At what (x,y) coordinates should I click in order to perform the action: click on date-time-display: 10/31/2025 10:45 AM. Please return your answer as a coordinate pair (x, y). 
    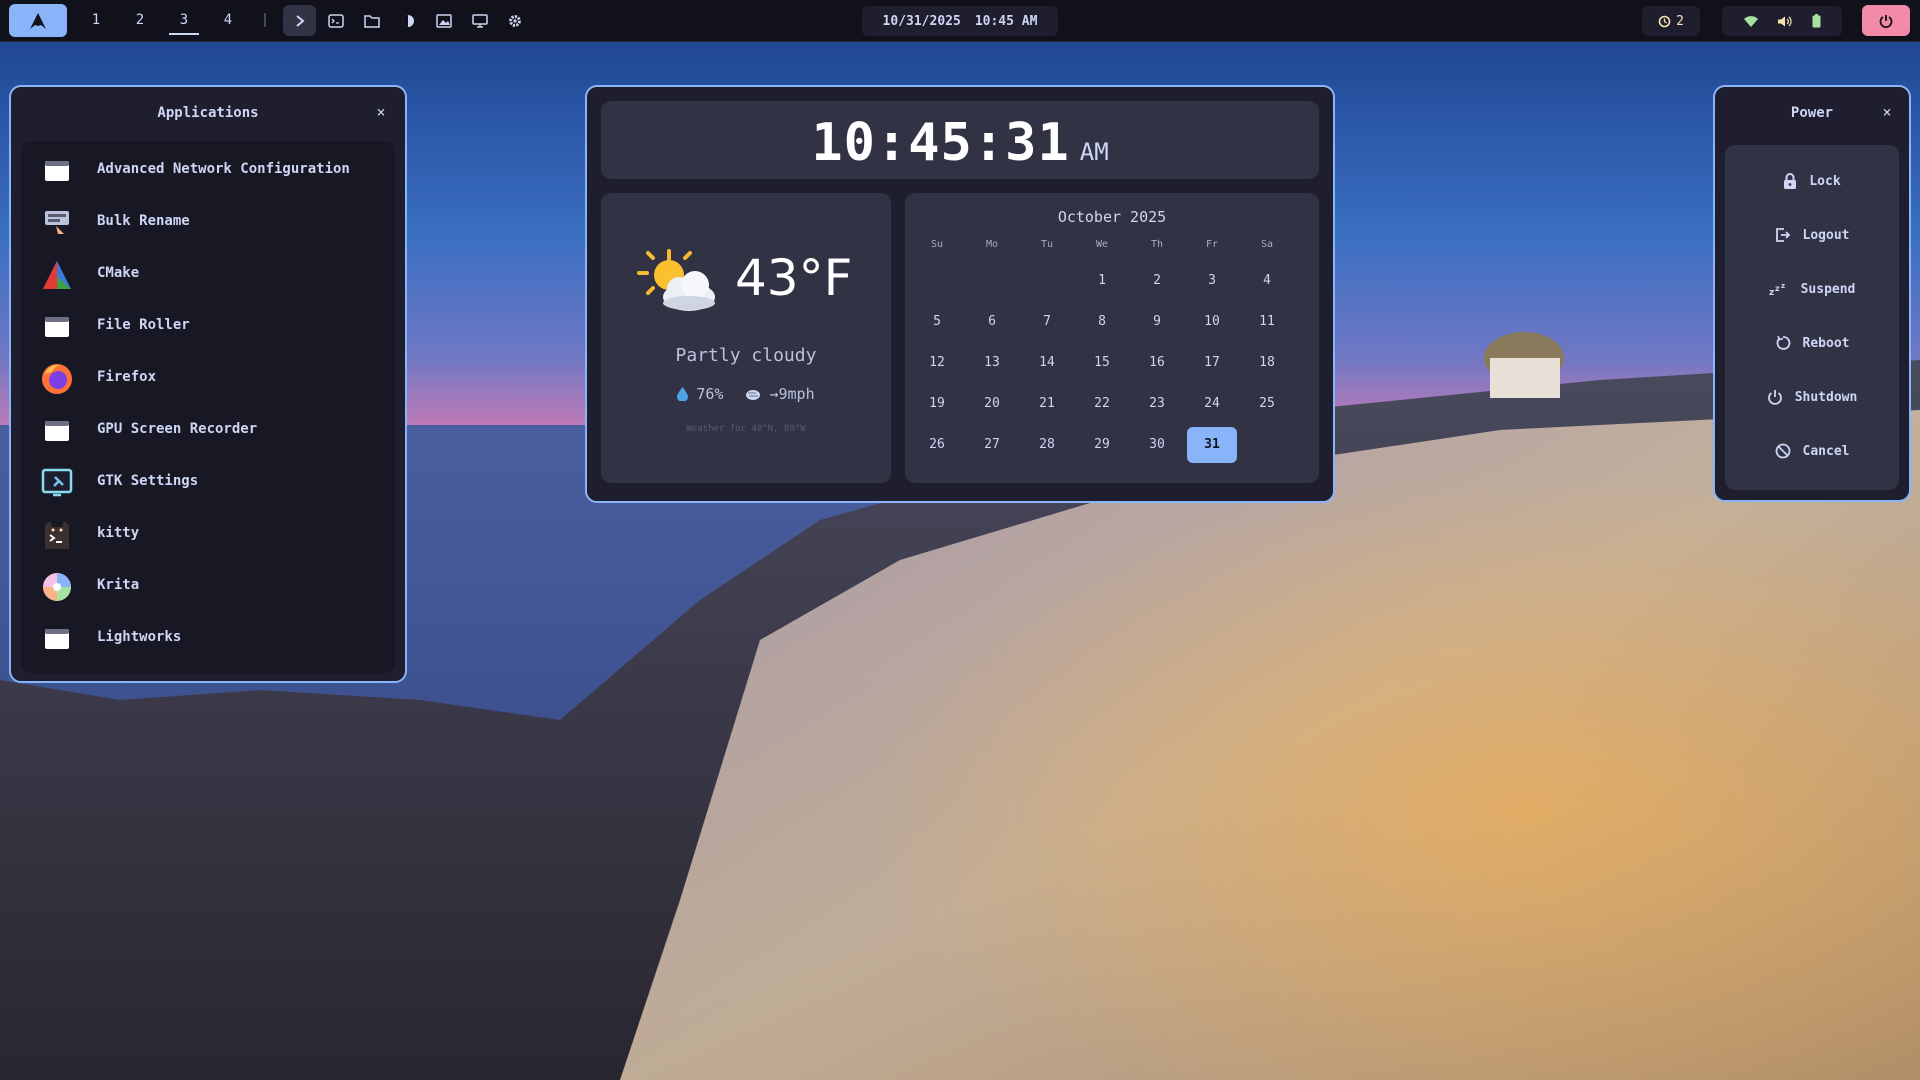
    Looking at the image, I should click on (960, 21).